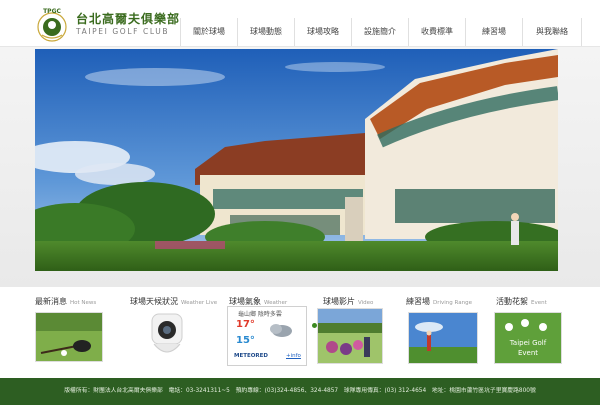 This screenshot has width=600, height=405. I want to click on nav-news: 球場動態, so click(265, 32).